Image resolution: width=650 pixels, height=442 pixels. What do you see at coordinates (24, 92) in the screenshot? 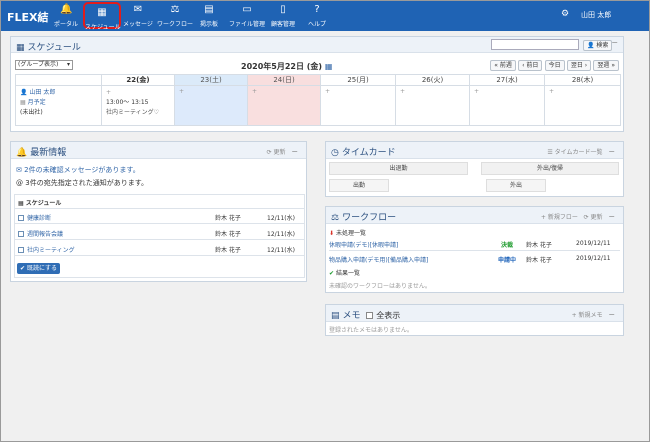
I see `avatar-icon: 👤` at bounding box center [24, 92].